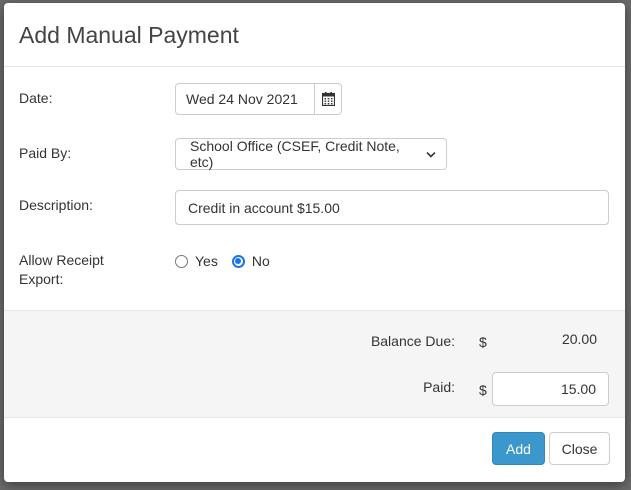 The image size is (631, 490). I want to click on paid-currency: $, so click(483, 390).